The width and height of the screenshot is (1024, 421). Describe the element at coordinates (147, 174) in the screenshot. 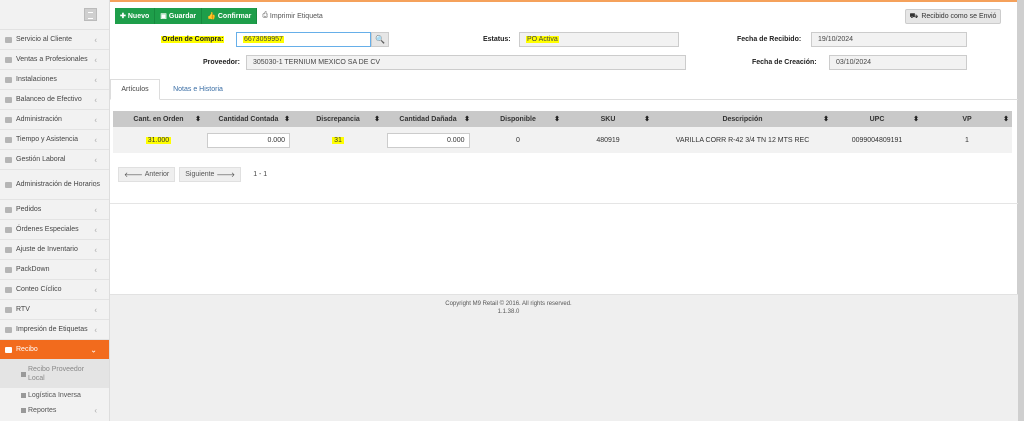

I see `previous-button: 🡐 Anterior` at that location.